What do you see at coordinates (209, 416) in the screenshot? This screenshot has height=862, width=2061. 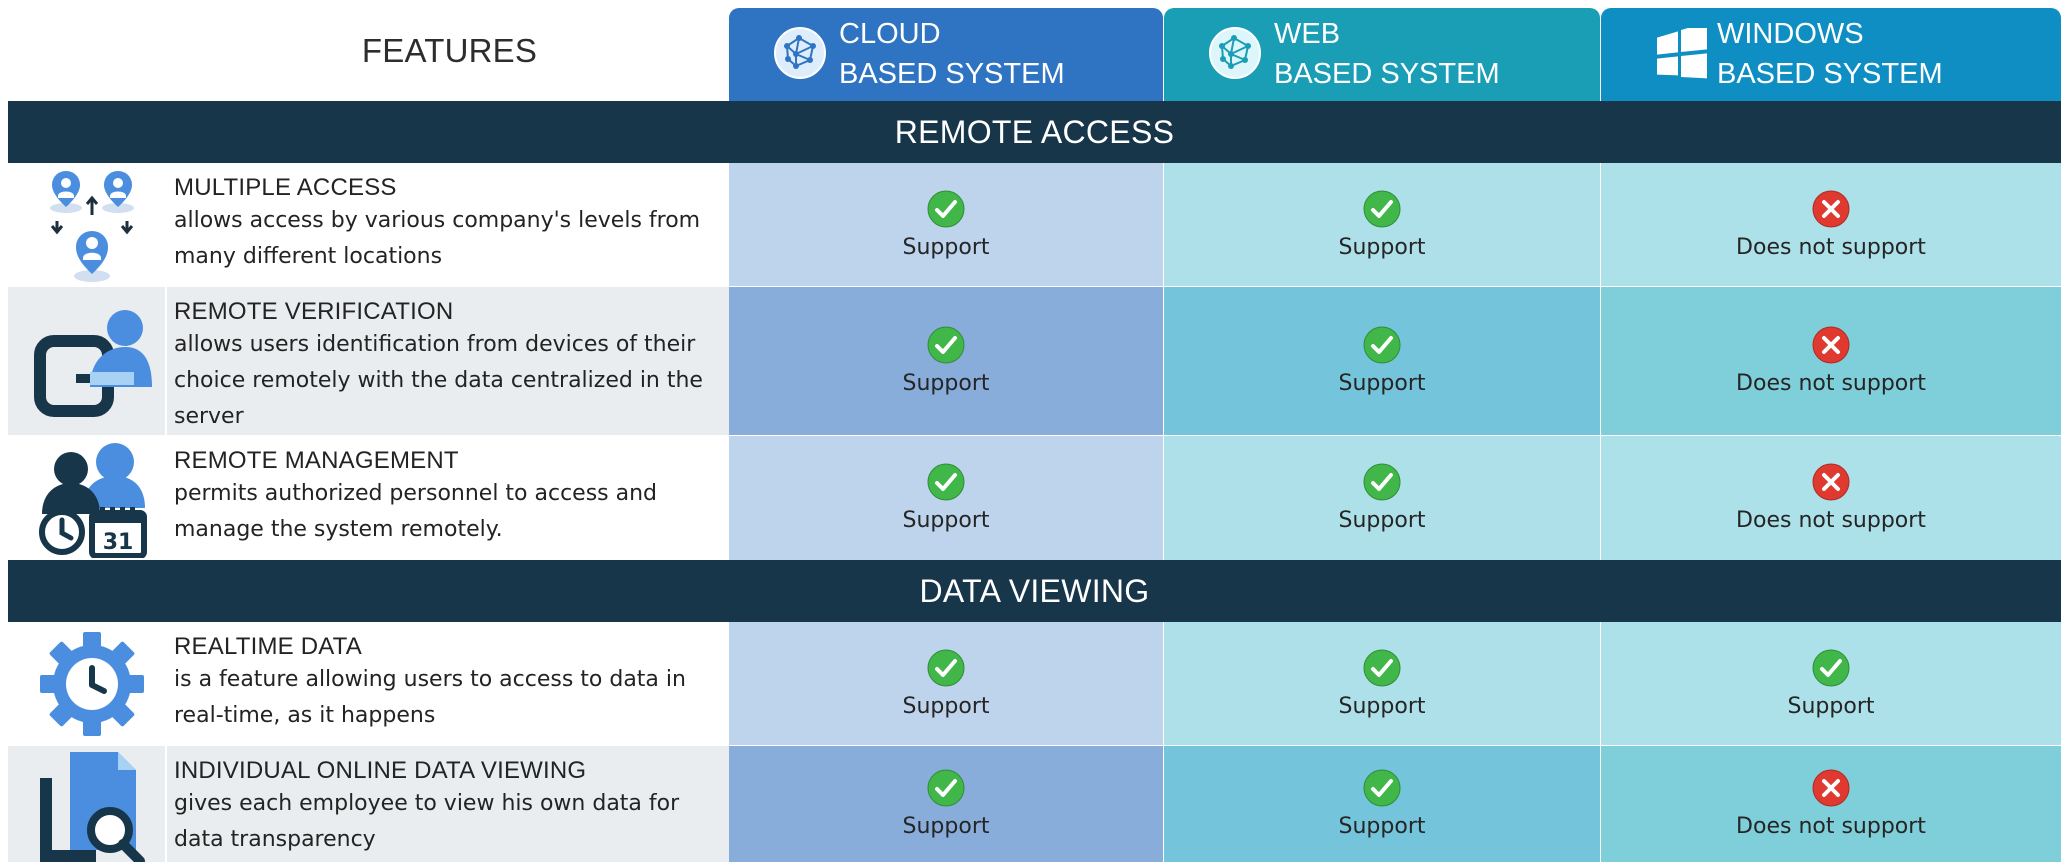 I see `feature-description-line: server` at bounding box center [209, 416].